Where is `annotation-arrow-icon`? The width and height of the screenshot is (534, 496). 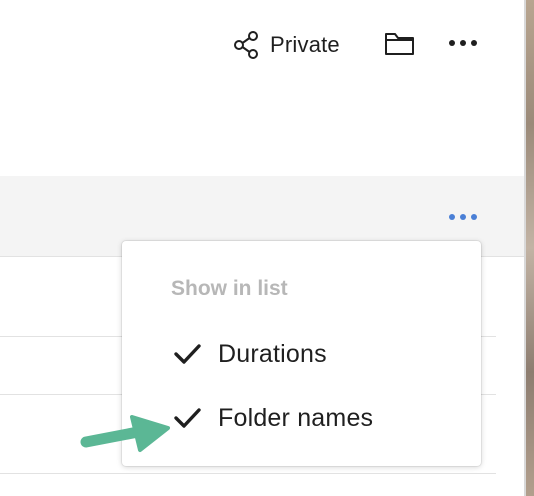
annotation-arrow-icon is located at coordinates (127, 430).